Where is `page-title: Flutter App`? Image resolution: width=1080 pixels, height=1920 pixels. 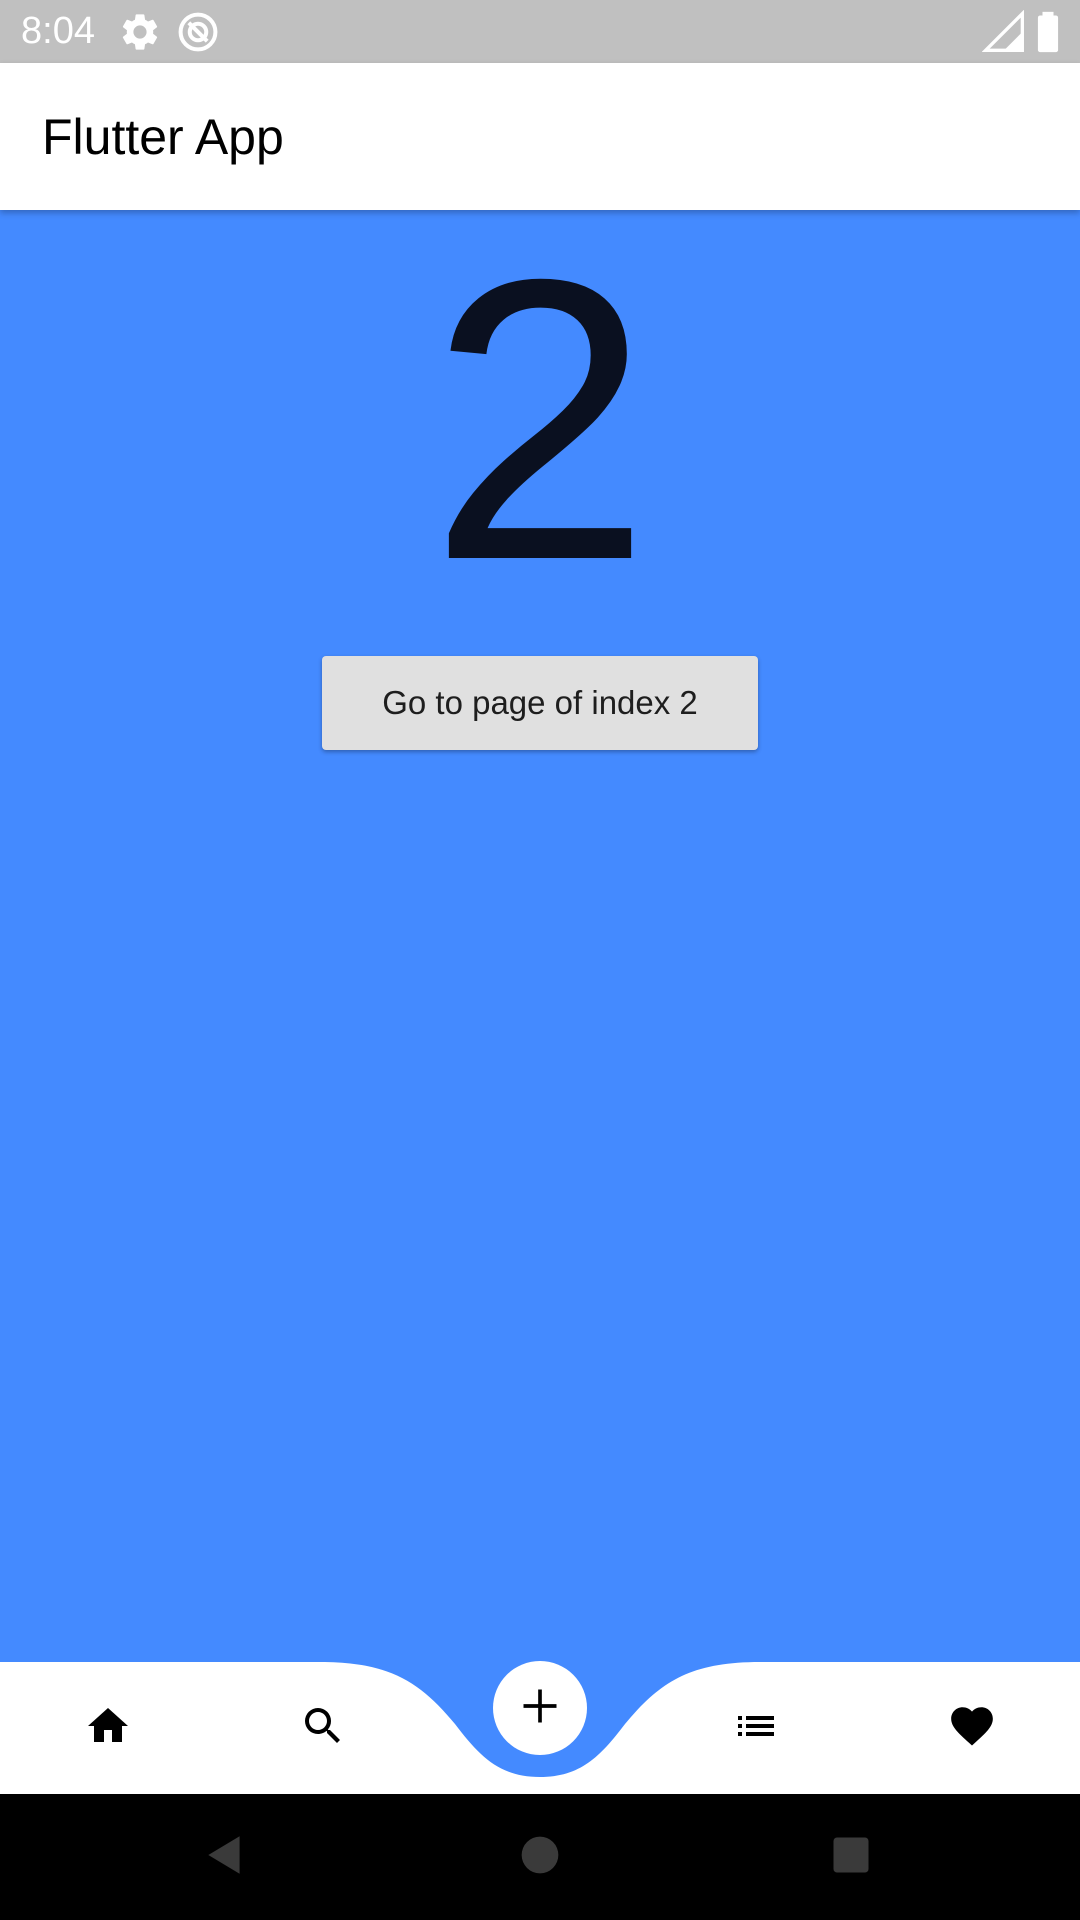
page-title: Flutter App is located at coordinates (163, 137).